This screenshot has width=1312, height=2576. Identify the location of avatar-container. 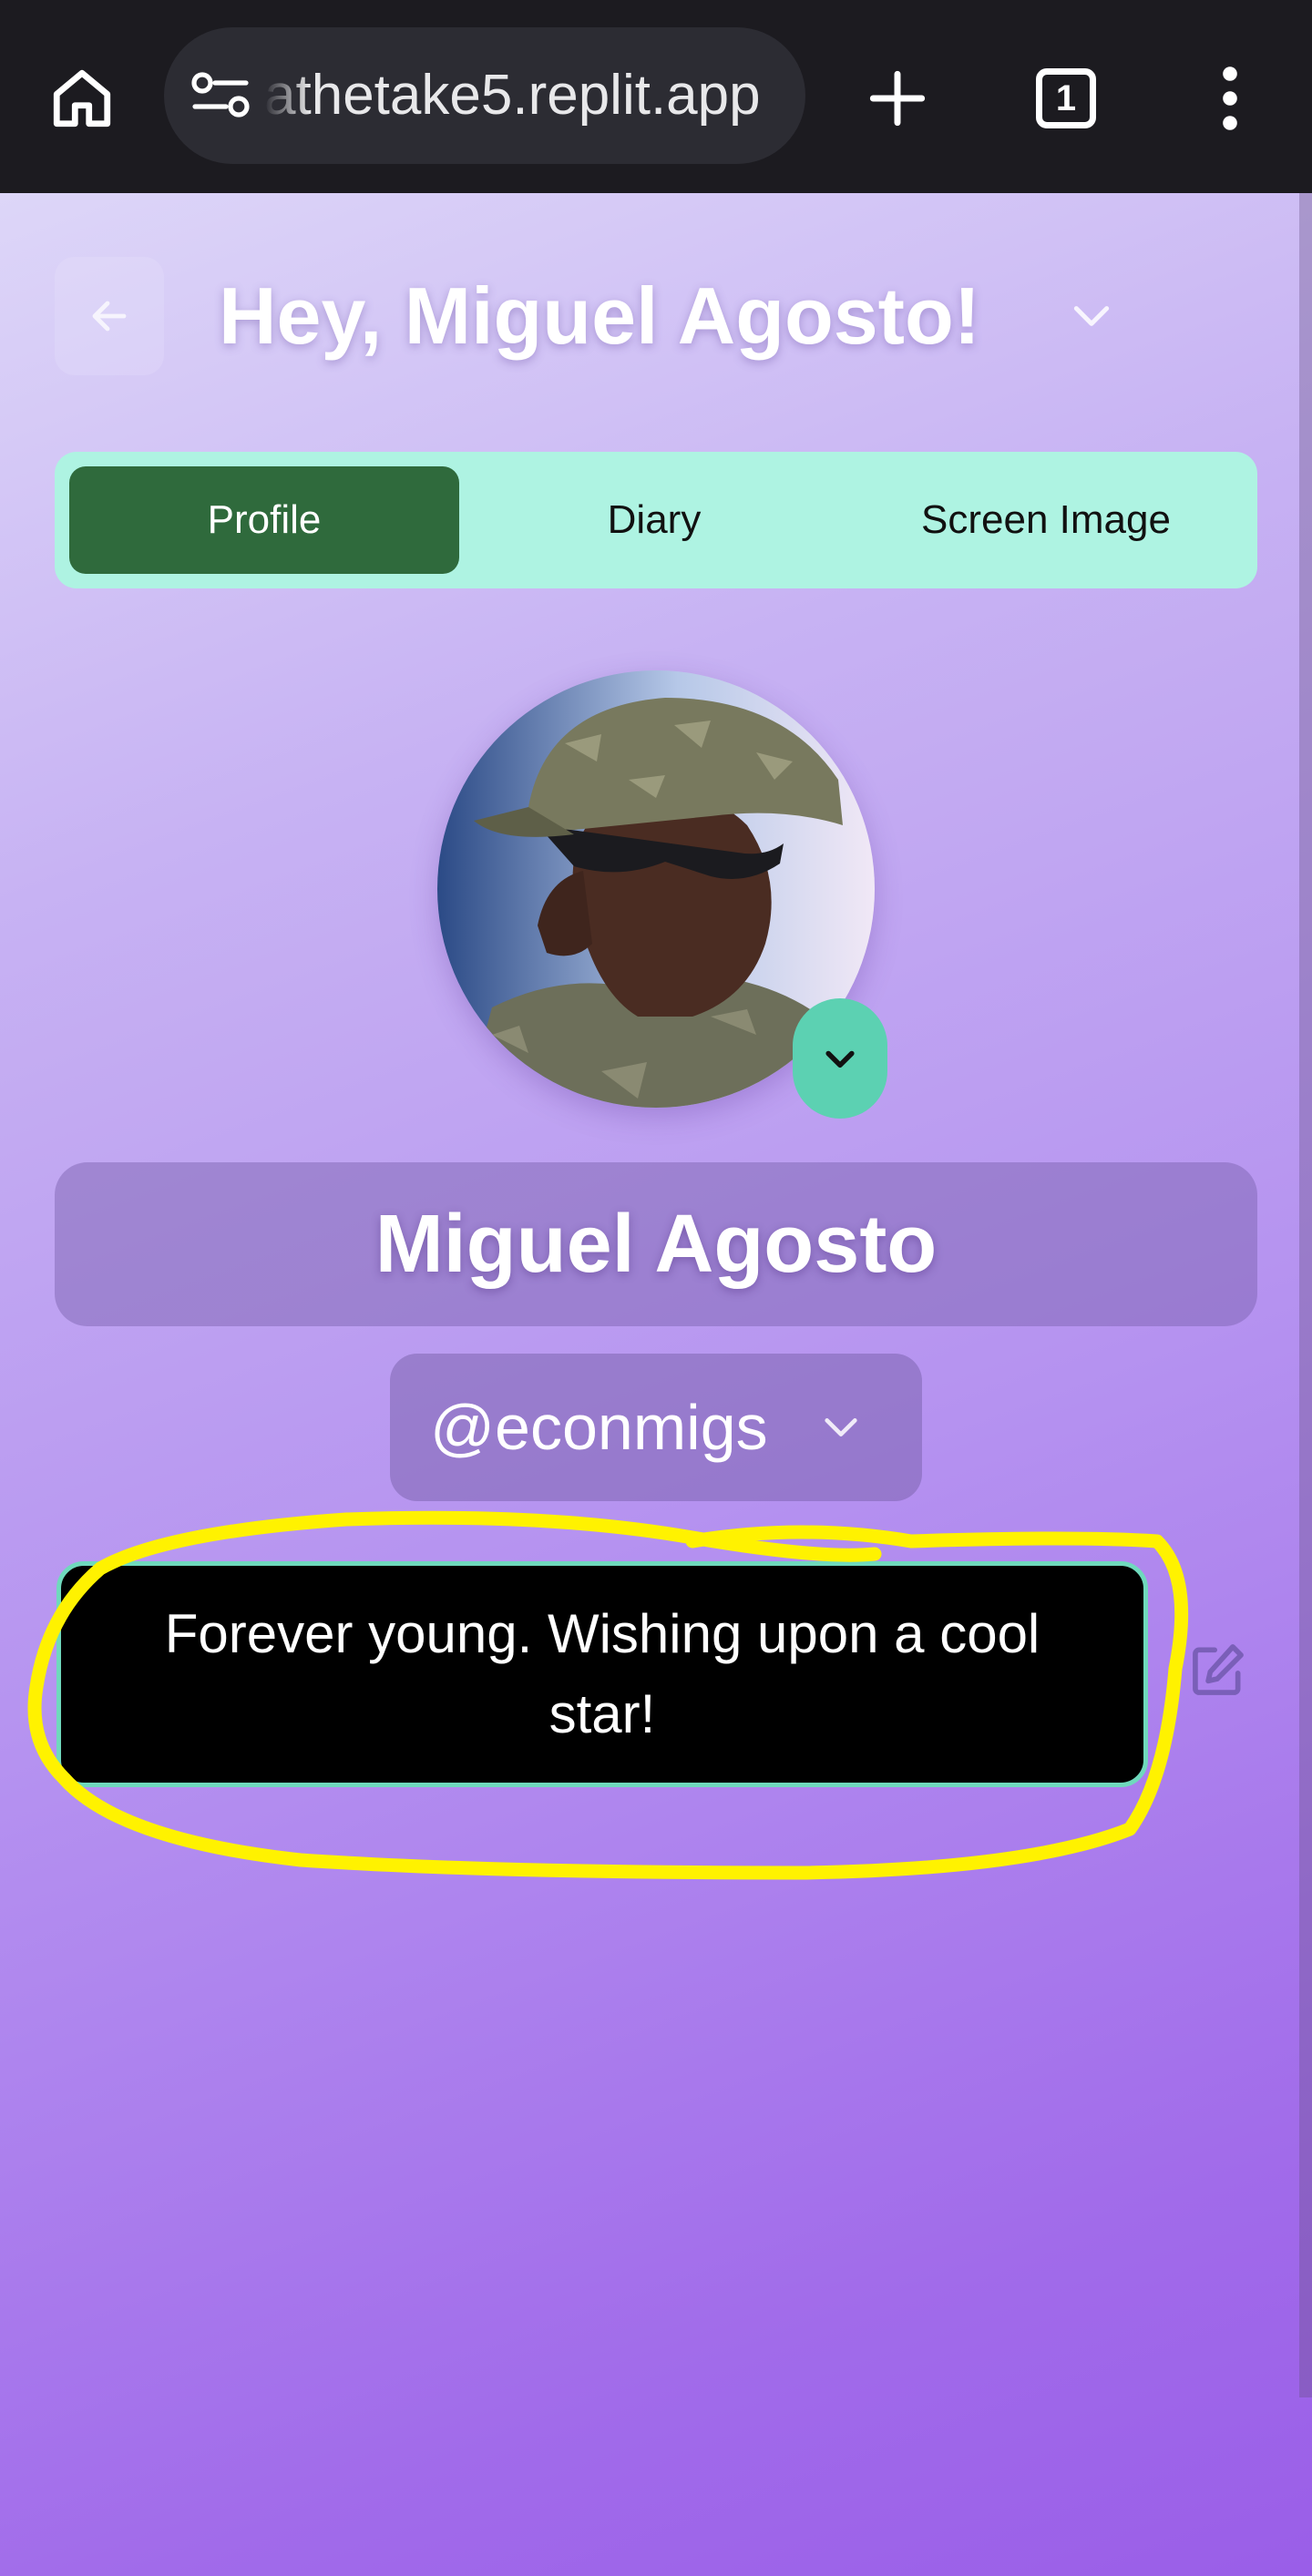
(662, 894).